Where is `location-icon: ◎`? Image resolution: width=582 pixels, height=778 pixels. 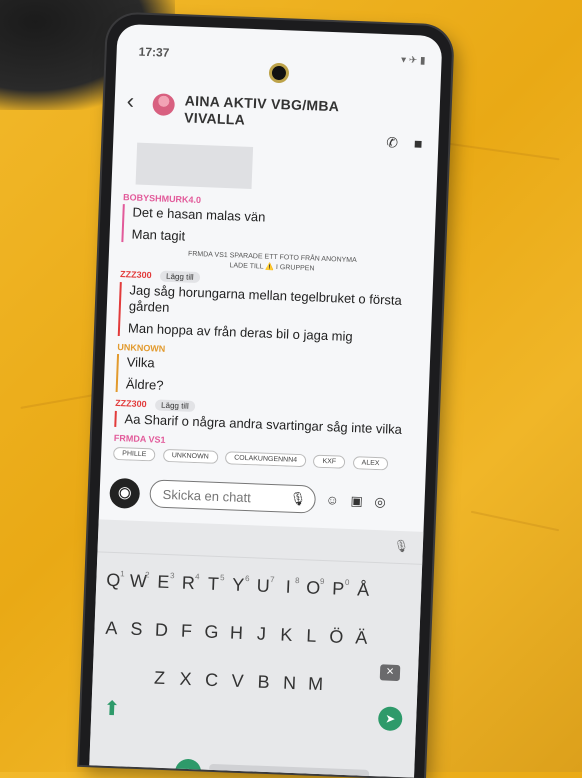
location-icon: ◎ is located at coordinates (380, 501).